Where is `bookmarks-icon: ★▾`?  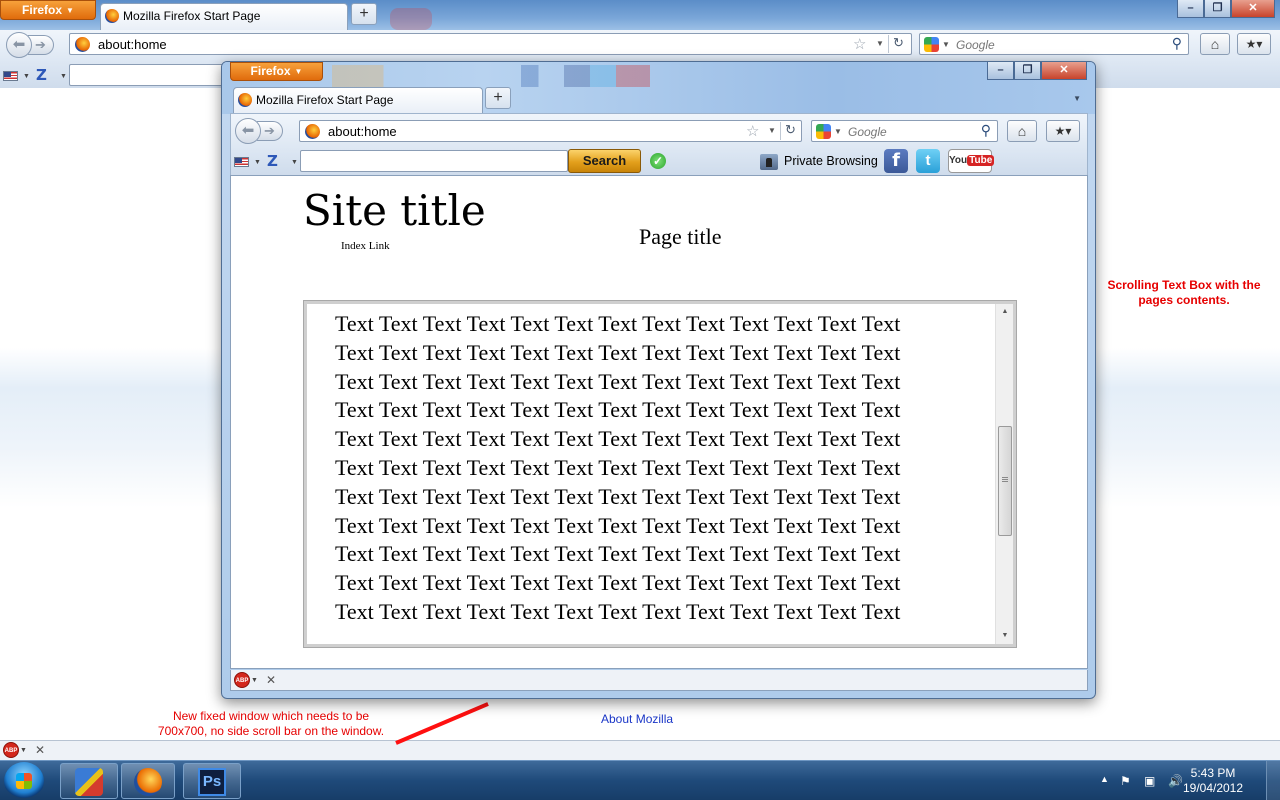 bookmarks-icon: ★▾ is located at coordinates (1254, 44).